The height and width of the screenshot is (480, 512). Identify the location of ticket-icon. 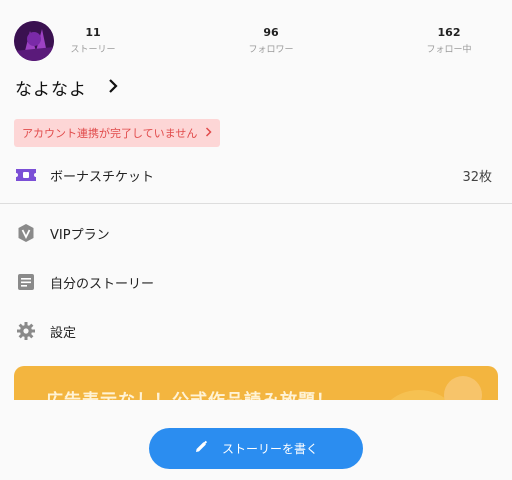
(26, 175).